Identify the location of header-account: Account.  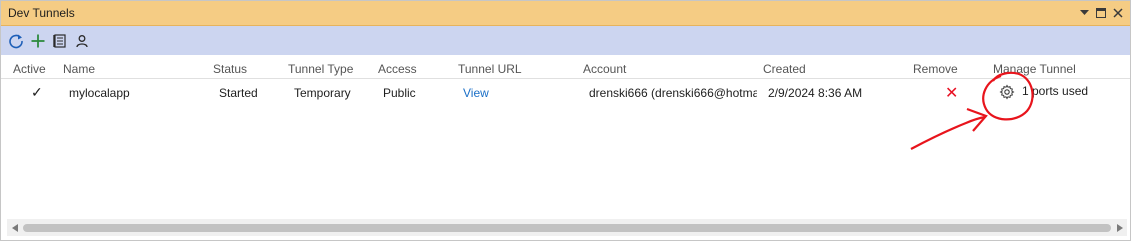
(604, 69).